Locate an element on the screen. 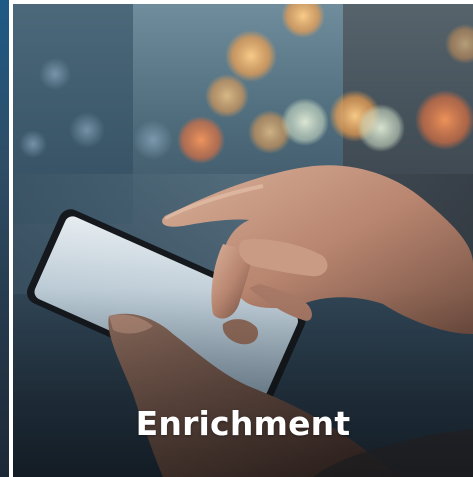  card-title: Enrichment is located at coordinates (243, 423).